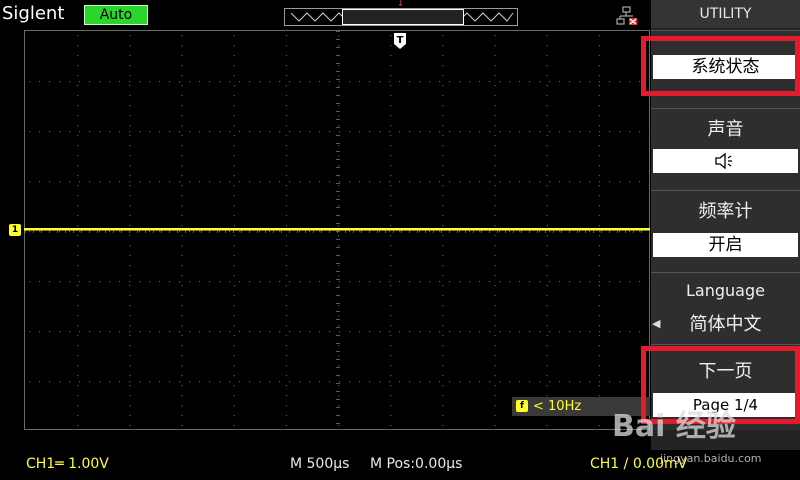 This screenshot has width=800, height=480. Describe the element at coordinates (557, 406) in the screenshot. I see `frequency-readout: < 10Hz` at that location.